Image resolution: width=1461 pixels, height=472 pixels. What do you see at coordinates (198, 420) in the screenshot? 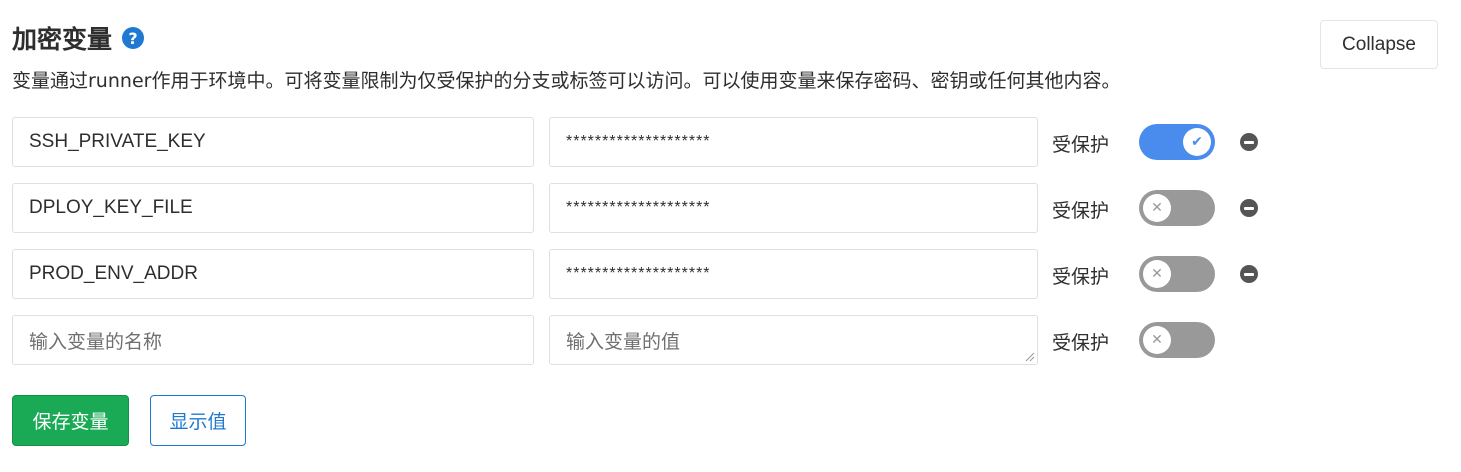
I see `reveal-values-button: 显示值` at bounding box center [198, 420].